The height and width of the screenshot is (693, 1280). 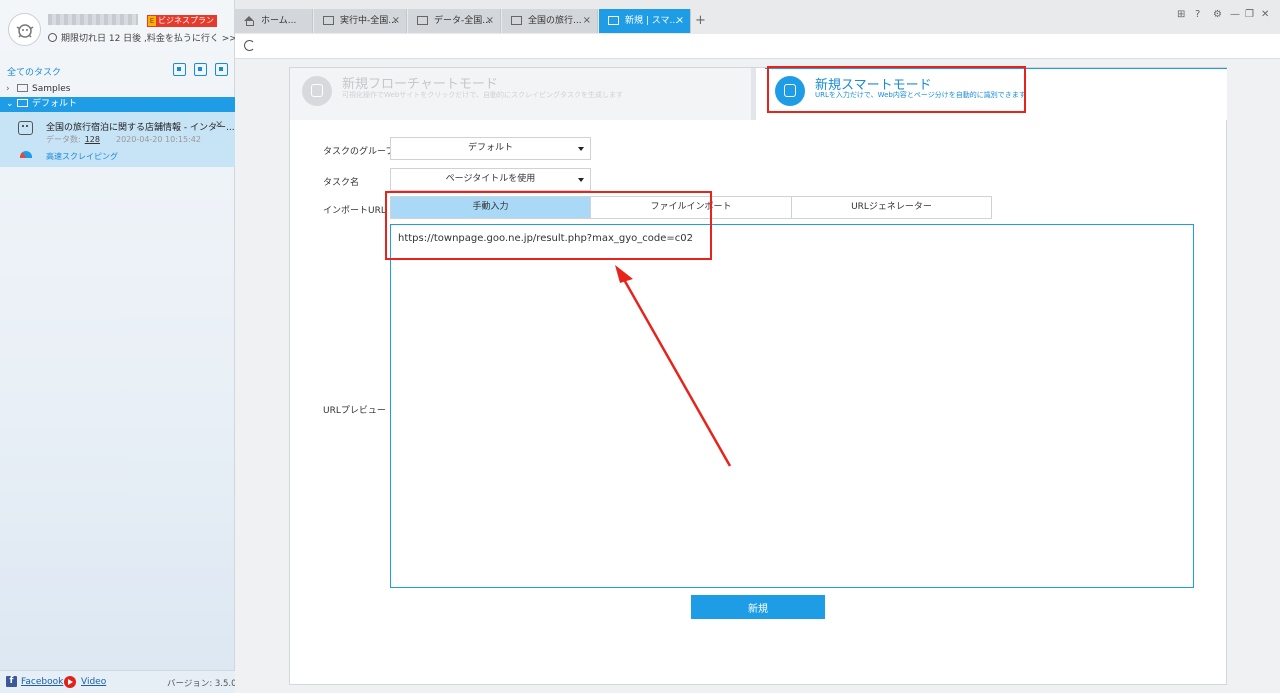 What do you see at coordinates (200, 69) in the screenshot?
I see `new-task-icon` at bounding box center [200, 69].